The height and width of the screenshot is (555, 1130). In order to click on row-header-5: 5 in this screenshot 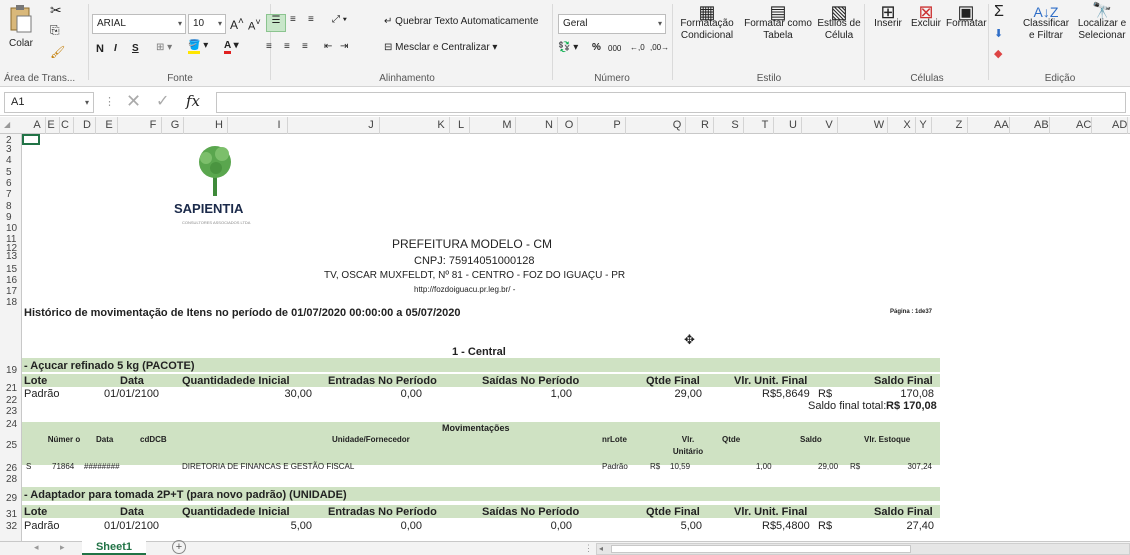, I will do `click(11, 173)`.